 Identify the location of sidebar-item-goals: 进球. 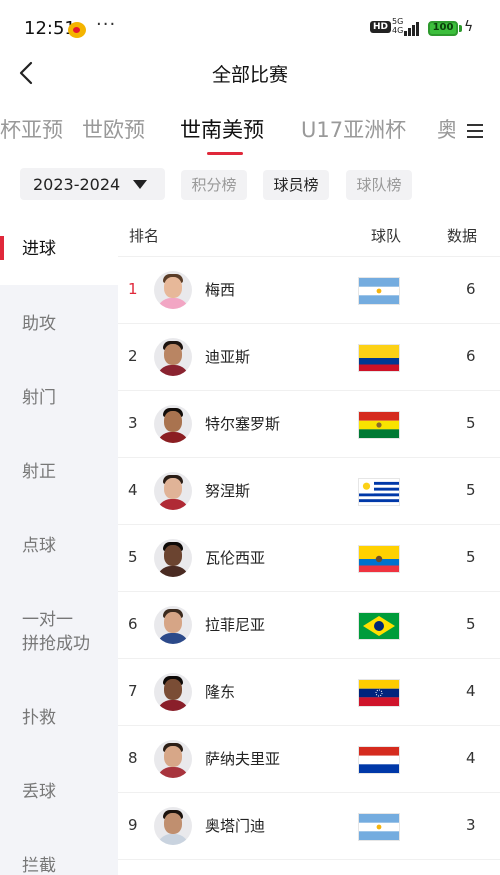
(59, 250).